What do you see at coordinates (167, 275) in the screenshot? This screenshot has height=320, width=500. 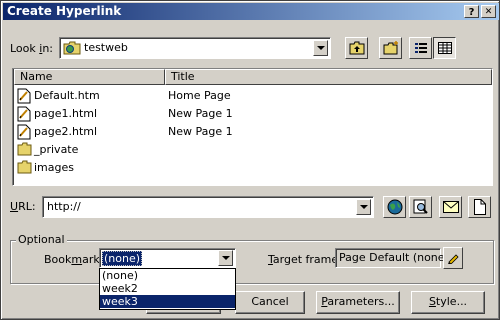 I see `bookmark-option: (none)` at bounding box center [167, 275].